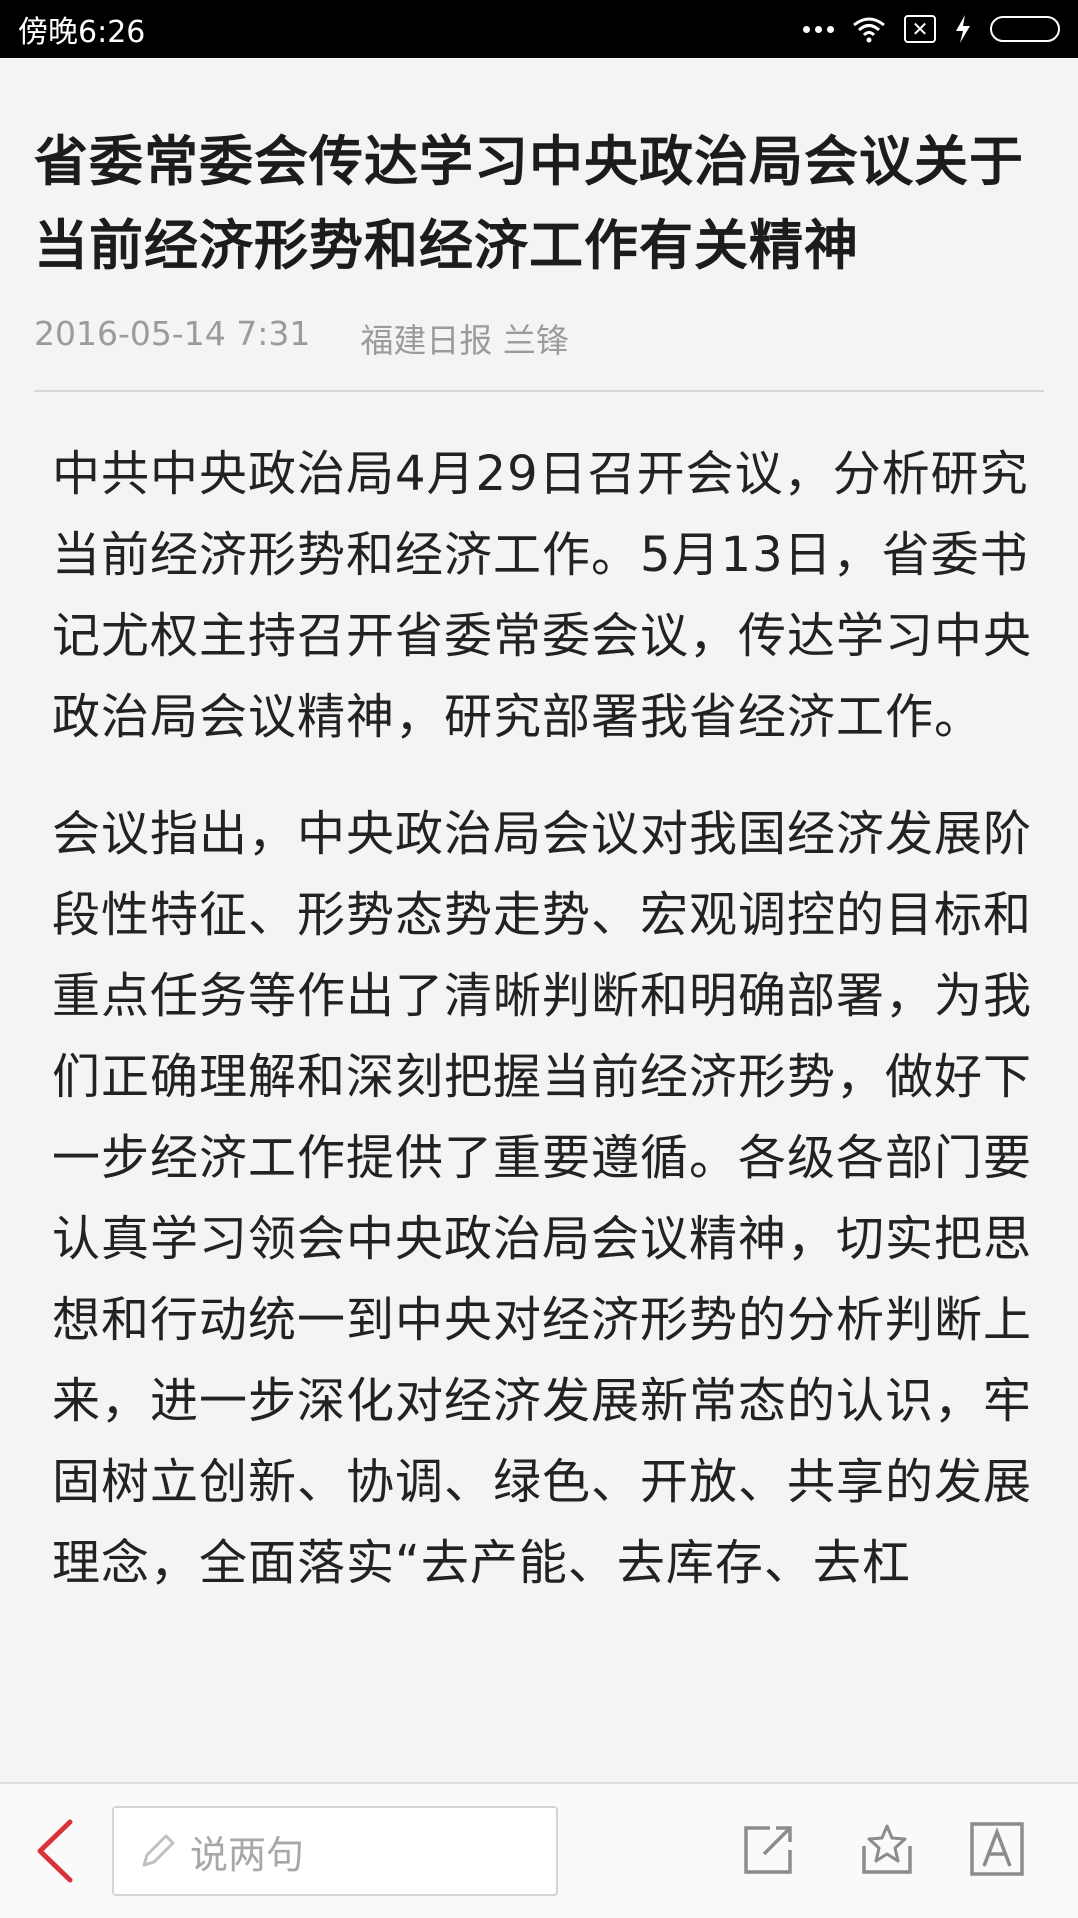  I want to click on star-icon, so click(887, 1849).